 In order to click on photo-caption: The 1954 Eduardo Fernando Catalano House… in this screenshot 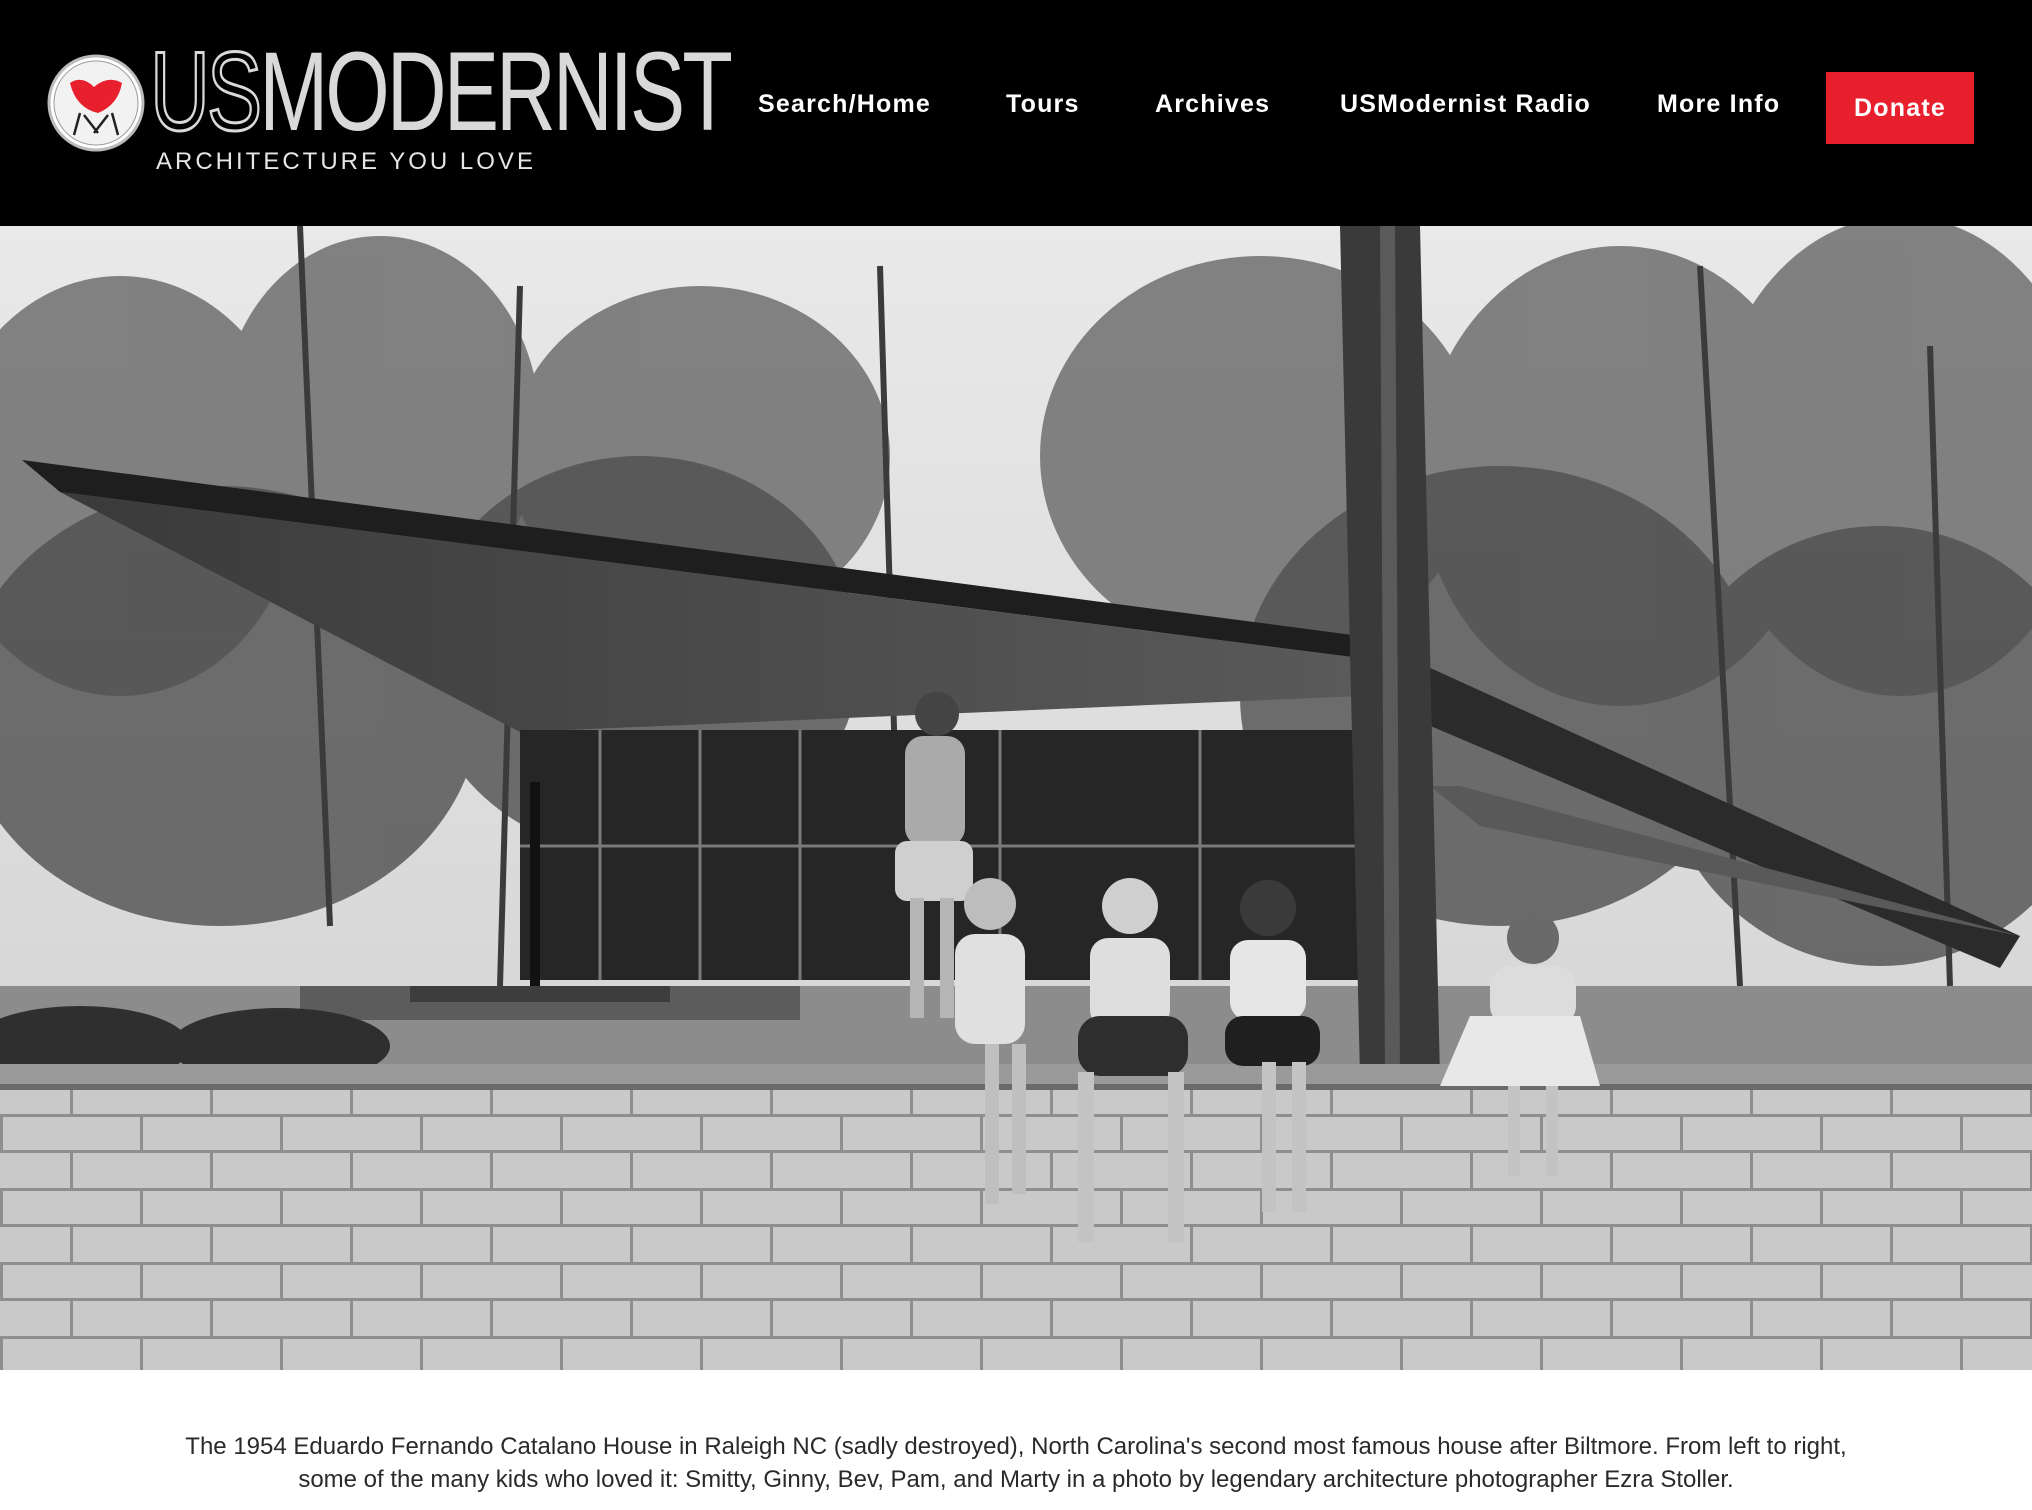, I will do `click(1016, 1463)`.